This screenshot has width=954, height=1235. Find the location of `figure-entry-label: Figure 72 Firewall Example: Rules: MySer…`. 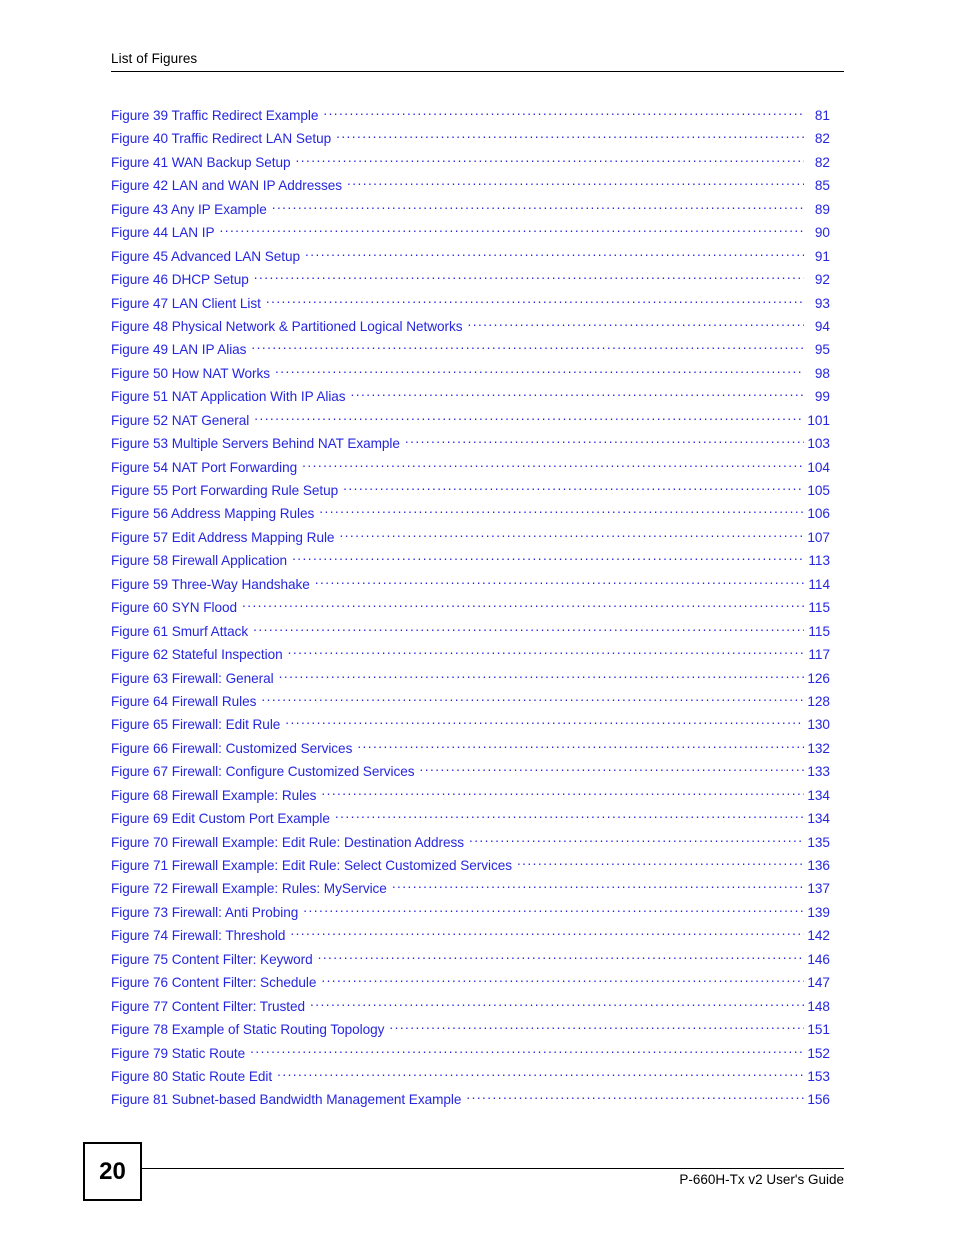

figure-entry-label: Figure 72 Firewall Example: Rules: MySer… is located at coordinates (249, 889).